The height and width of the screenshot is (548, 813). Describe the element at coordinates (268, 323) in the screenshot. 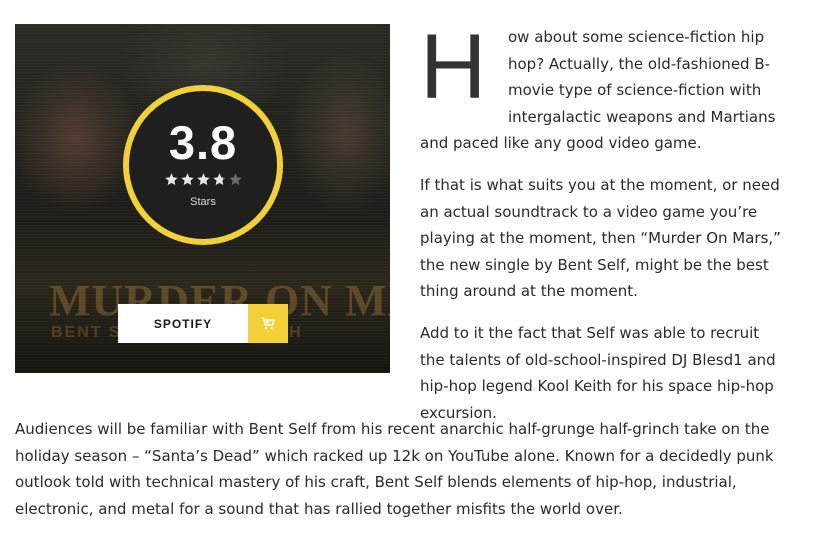

I see `shopping-cart-icon` at that location.